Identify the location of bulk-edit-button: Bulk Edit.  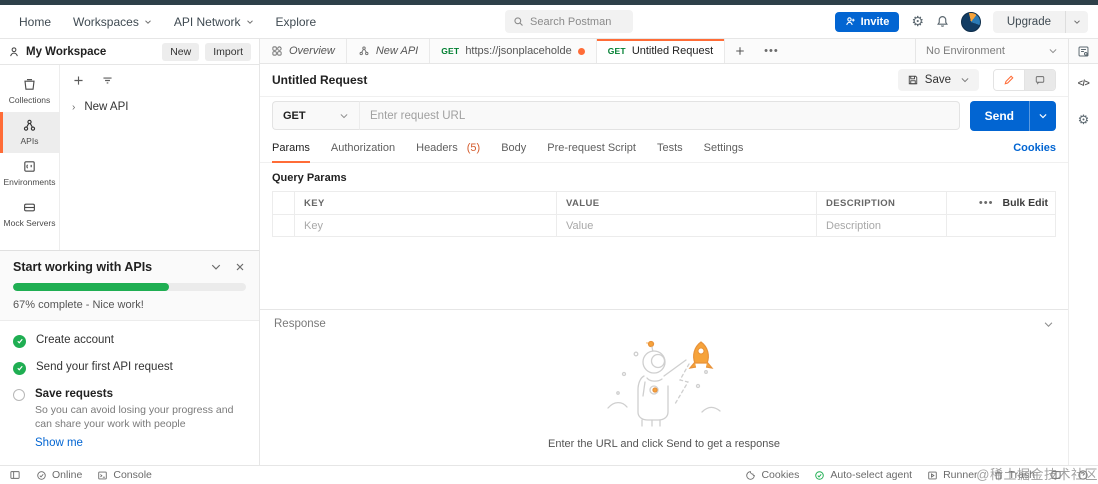
(1025, 203).